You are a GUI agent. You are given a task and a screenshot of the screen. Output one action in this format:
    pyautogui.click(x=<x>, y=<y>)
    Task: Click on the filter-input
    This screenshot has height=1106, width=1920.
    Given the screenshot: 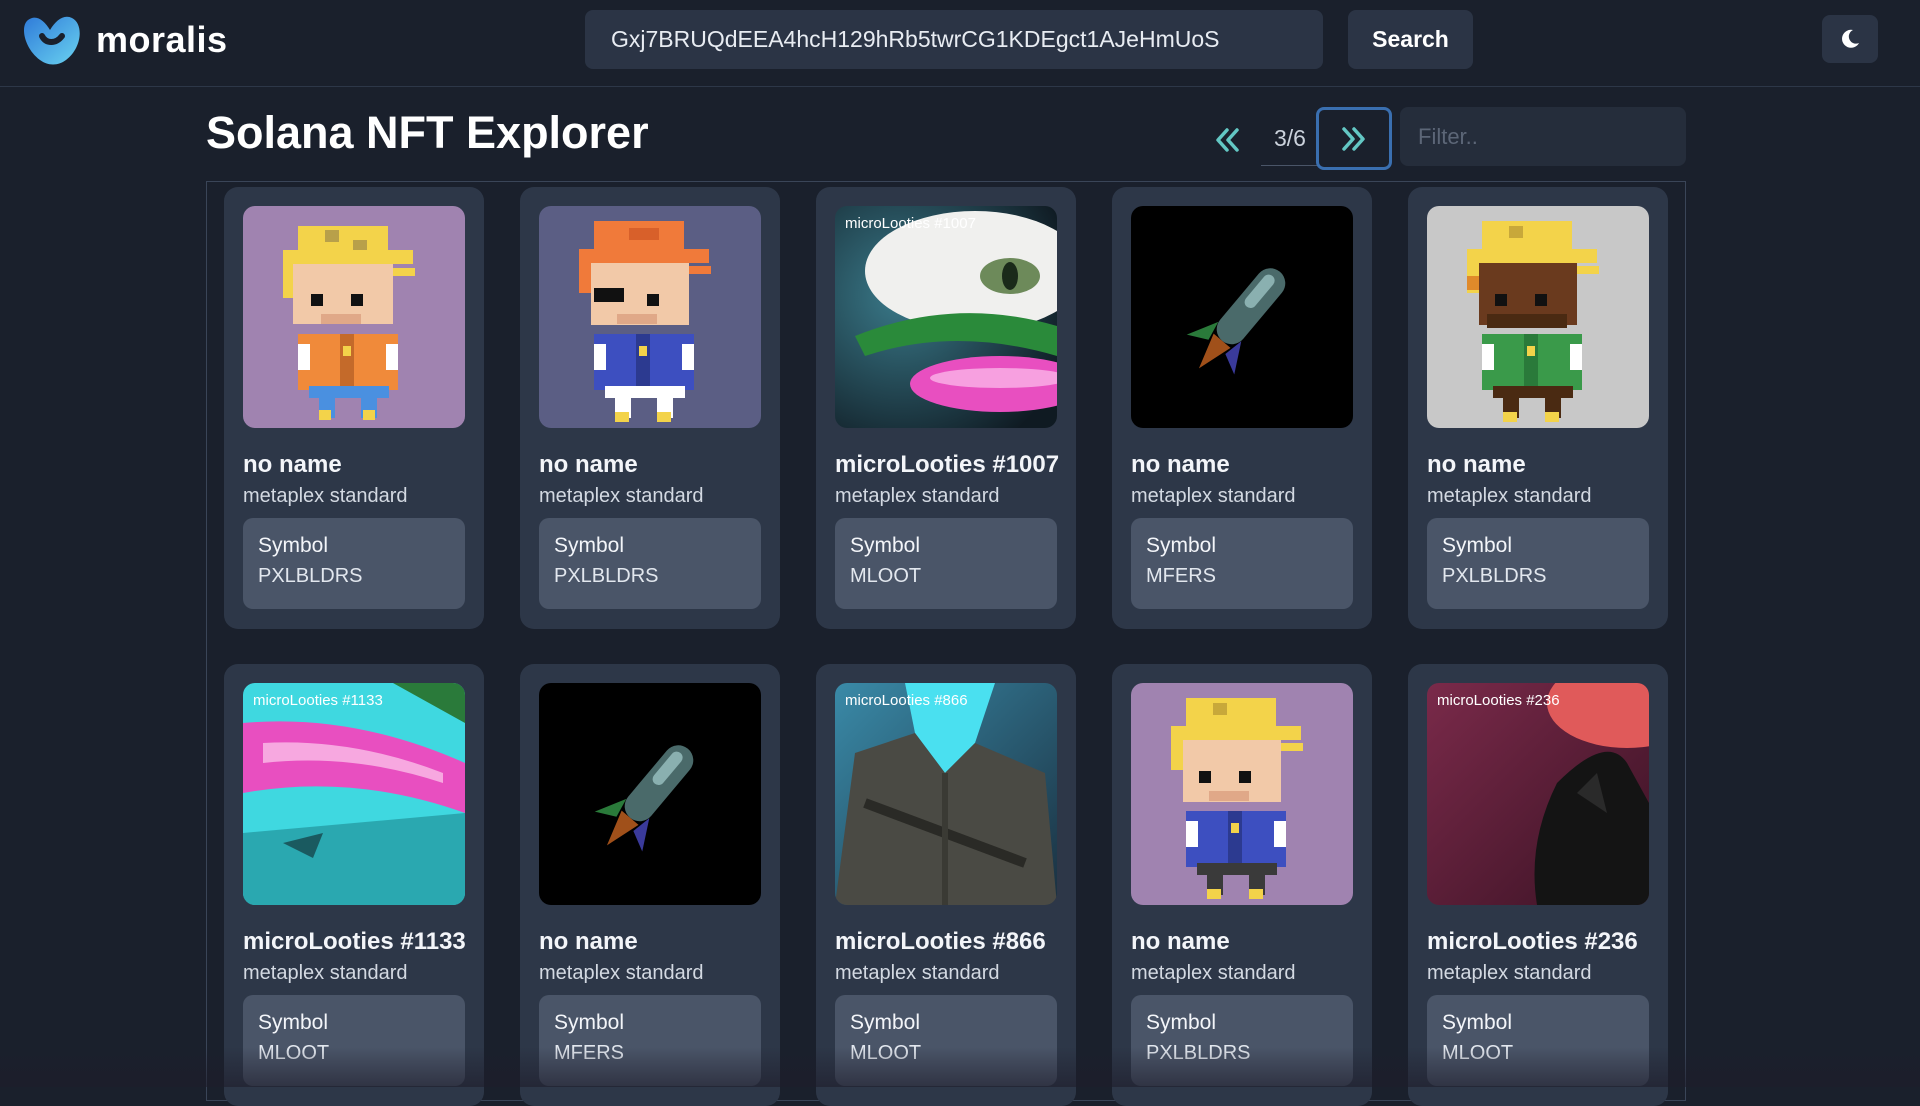 What is the action you would take?
    pyautogui.click(x=1543, y=136)
    